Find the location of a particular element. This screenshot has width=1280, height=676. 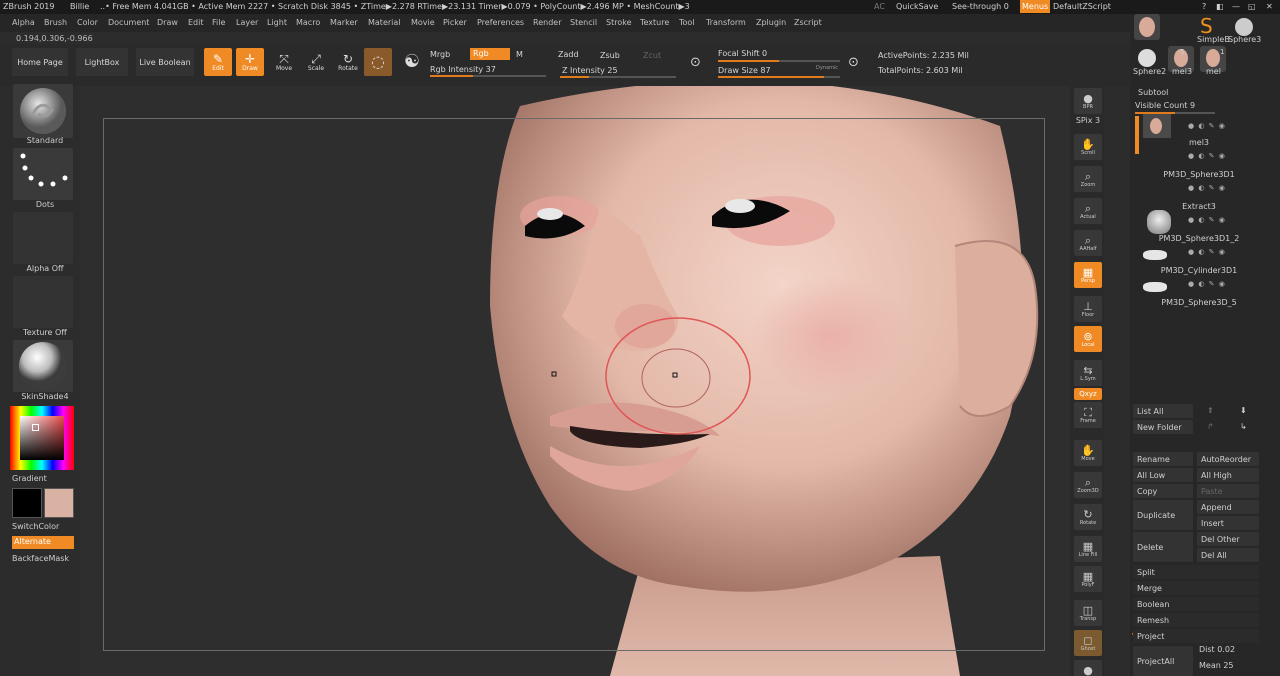

subtool-row: PM3D_Sphere3D1_2 is located at coordinates (1199, 238).